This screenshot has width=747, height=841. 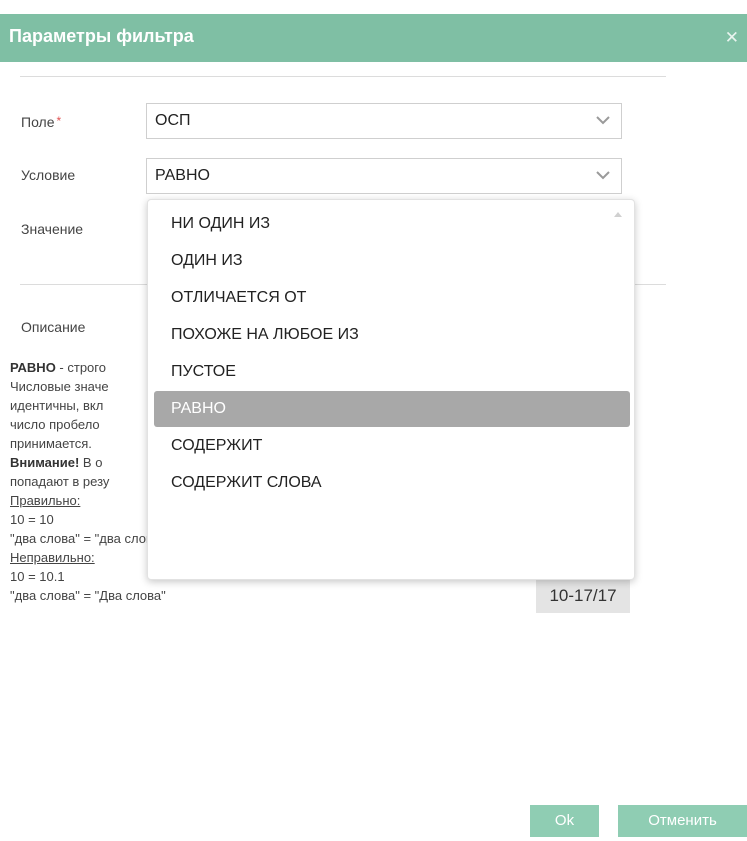 I want to click on count-badge: 10-17/17, so click(x=583, y=596).